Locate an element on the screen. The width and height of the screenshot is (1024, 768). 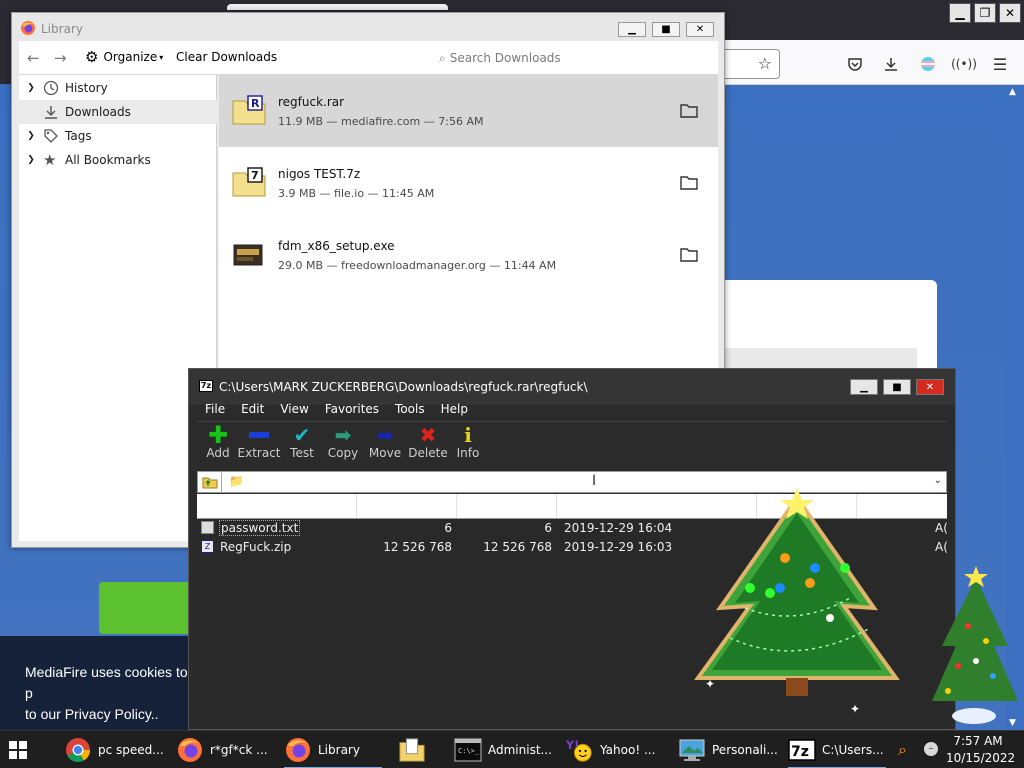
file-size: 6 is located at coordinates (448, 528).